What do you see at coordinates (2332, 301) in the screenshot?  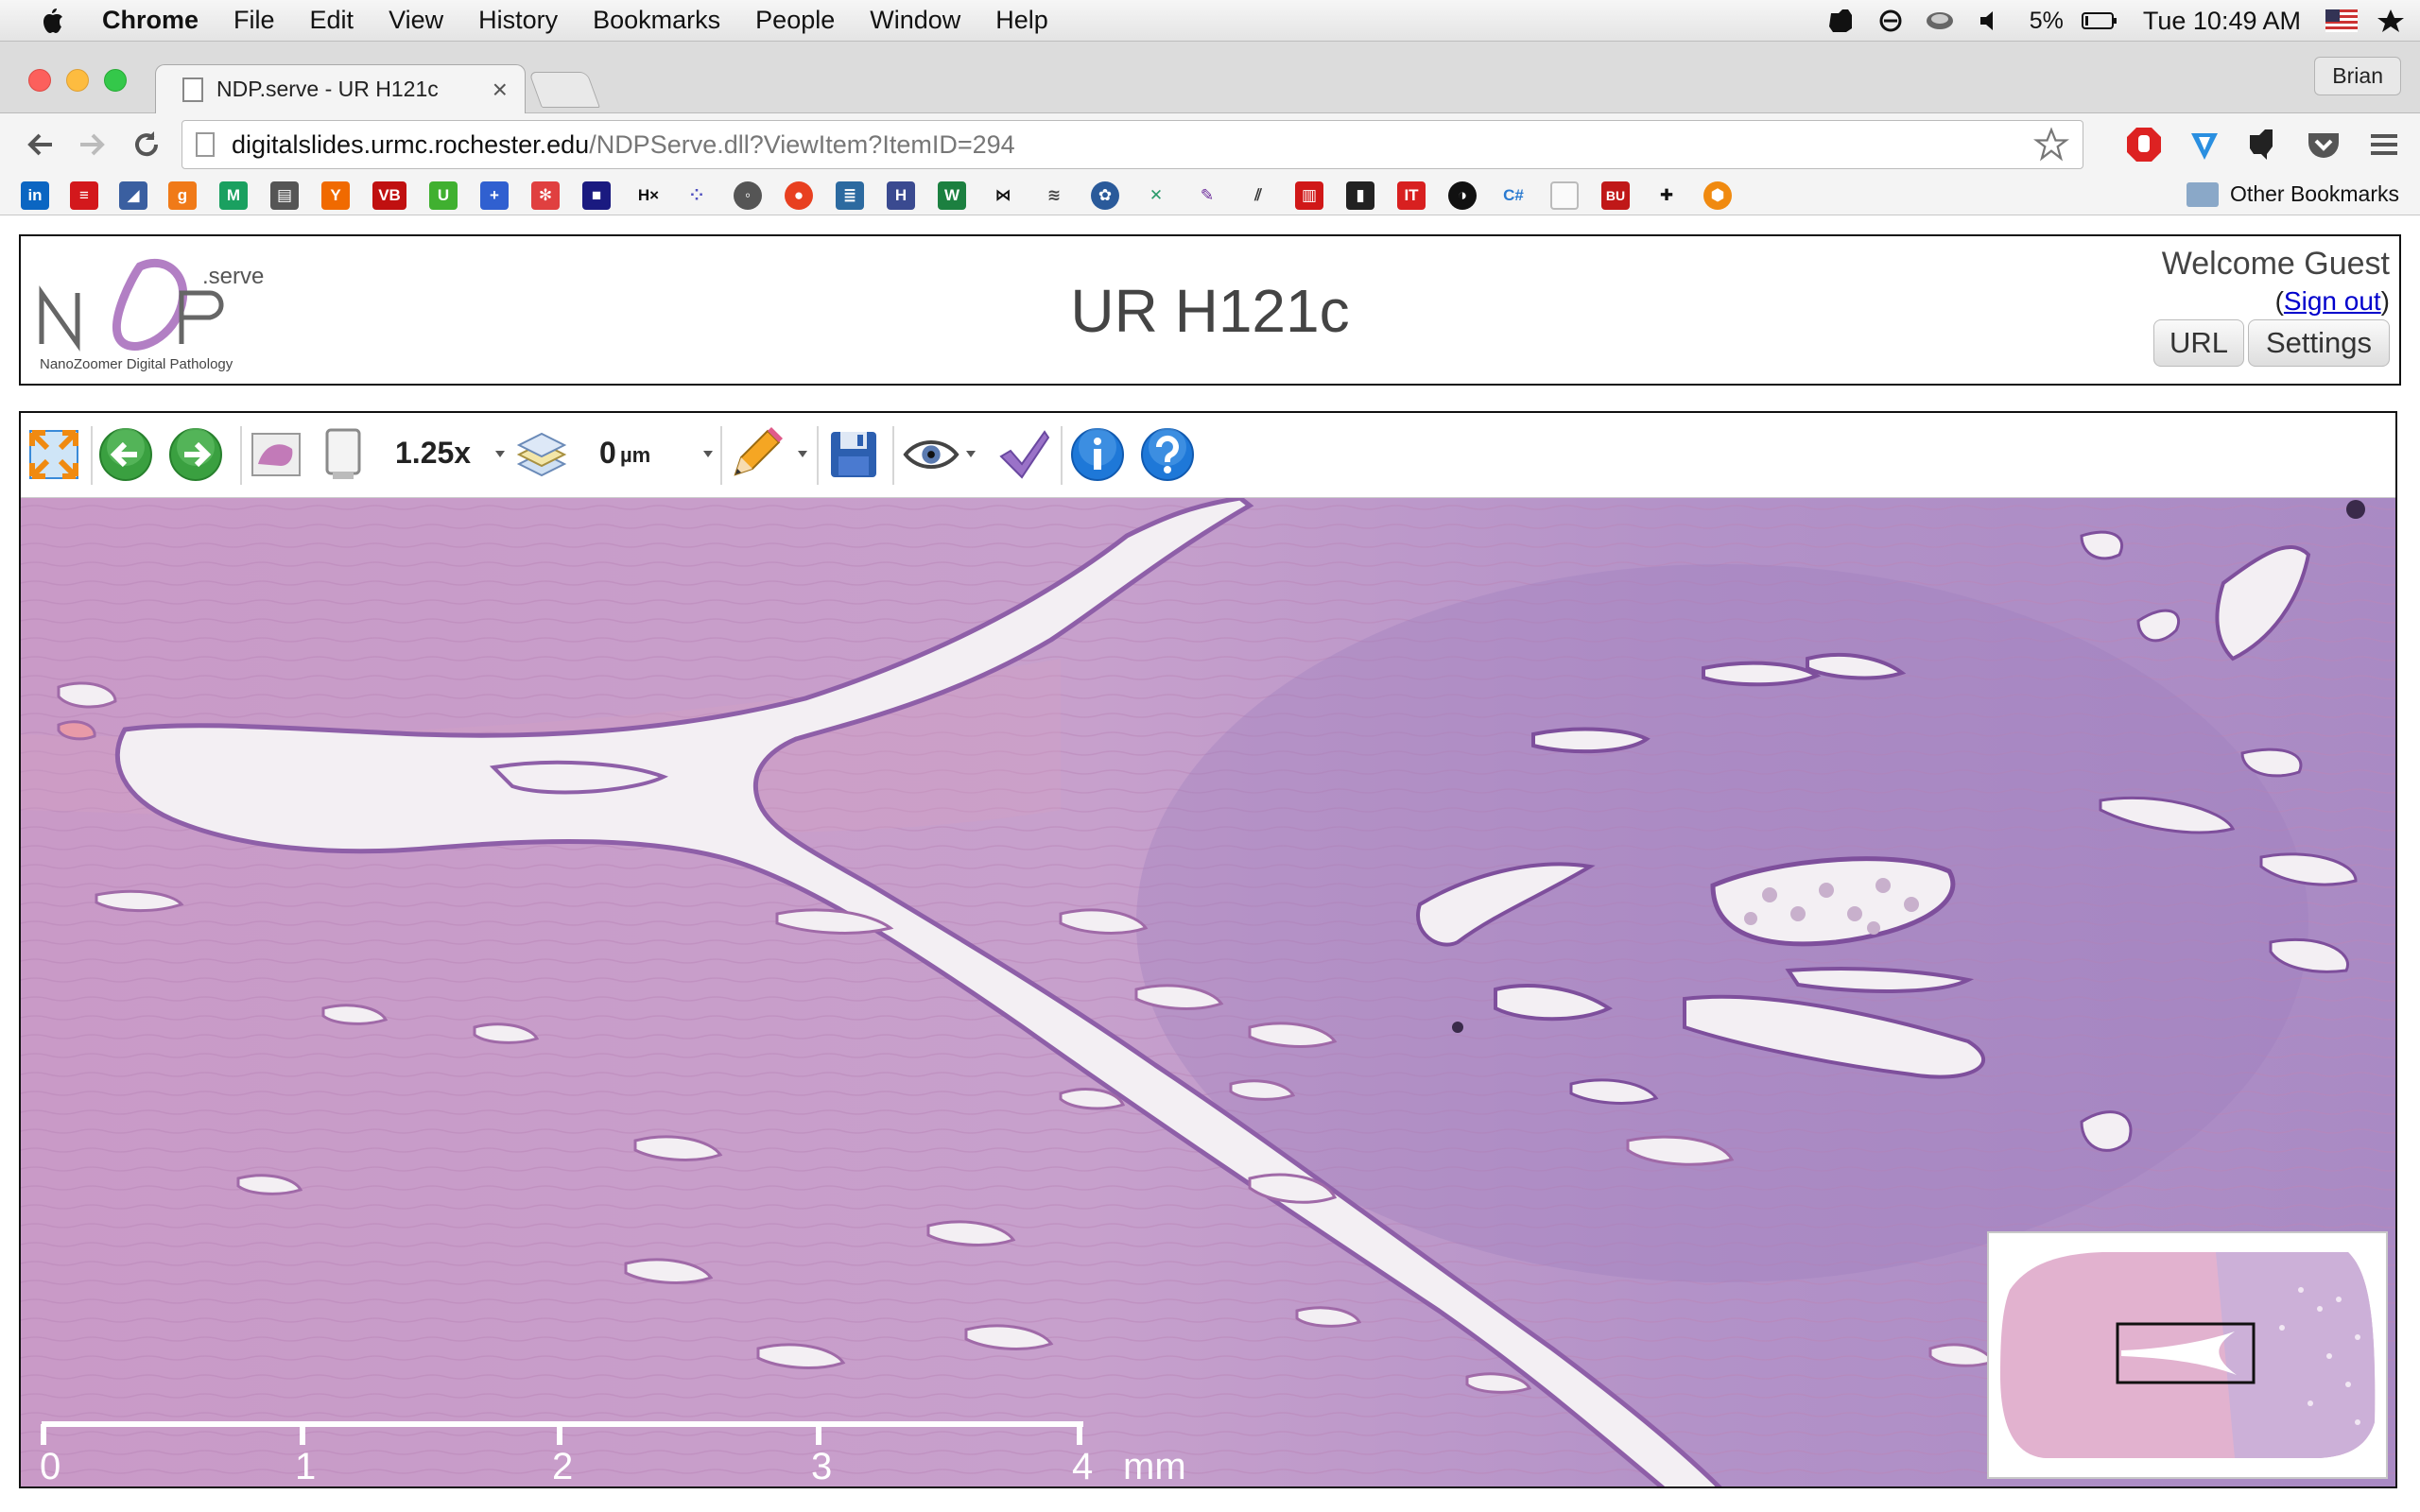 I see `sign-out-link: Sign out` at bounding box center [2332, 301].